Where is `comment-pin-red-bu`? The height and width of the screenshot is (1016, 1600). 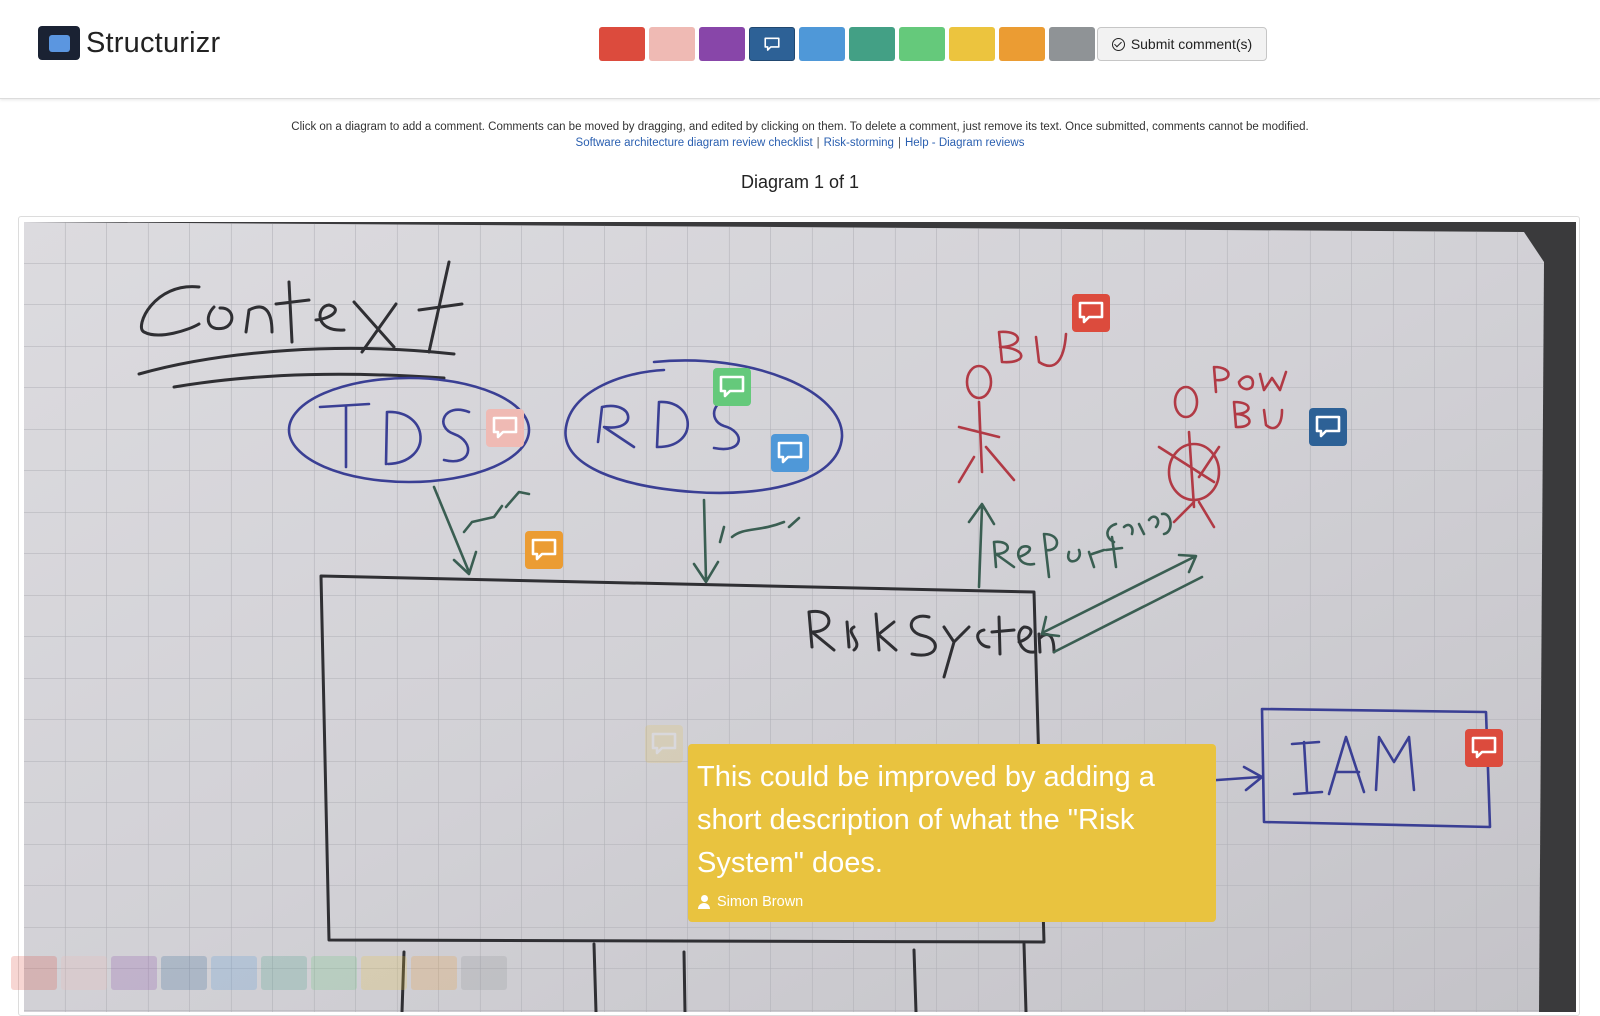 comment-pin-red-bu is located at coordinates (1091, 313).